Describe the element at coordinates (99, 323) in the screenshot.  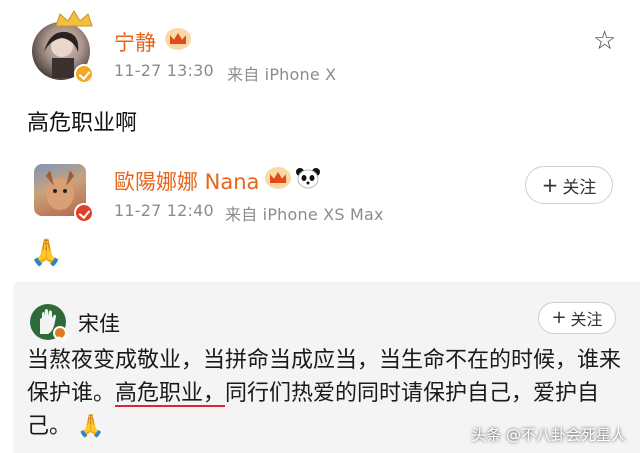
I see `commenter-name: 宋佳` at that location.